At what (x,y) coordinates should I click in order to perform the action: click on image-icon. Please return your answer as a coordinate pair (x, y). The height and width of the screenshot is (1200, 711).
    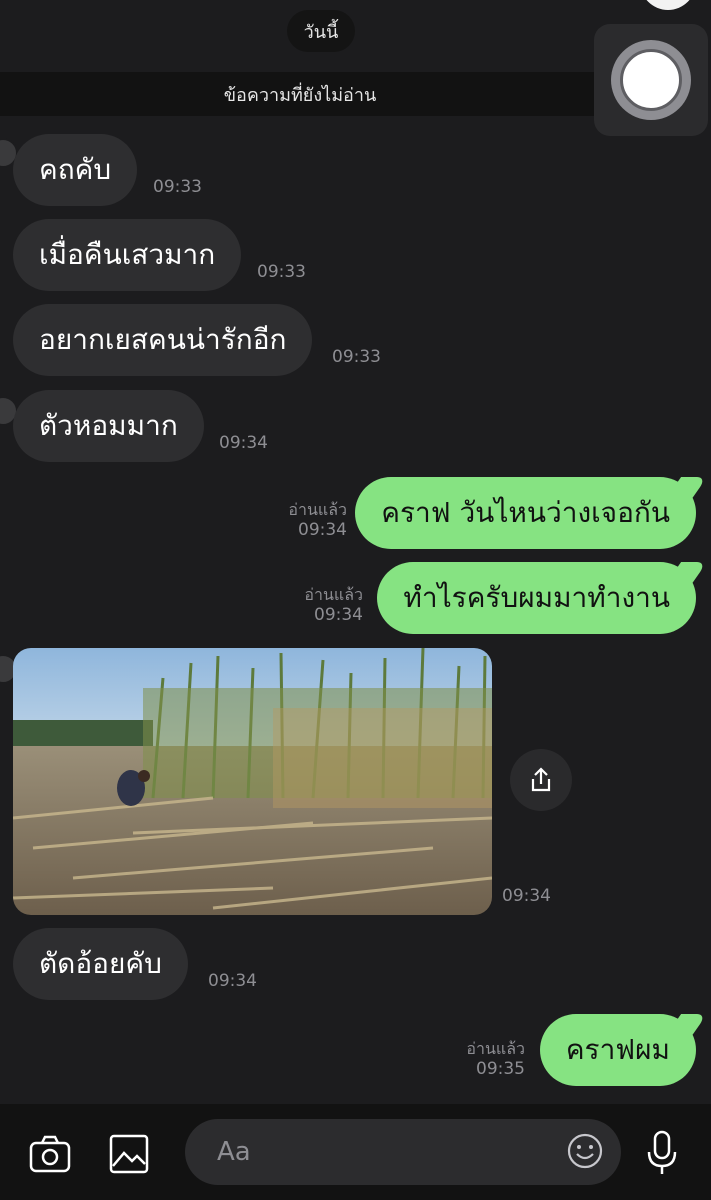
    Looking at the image, I should click on (129, 1154).